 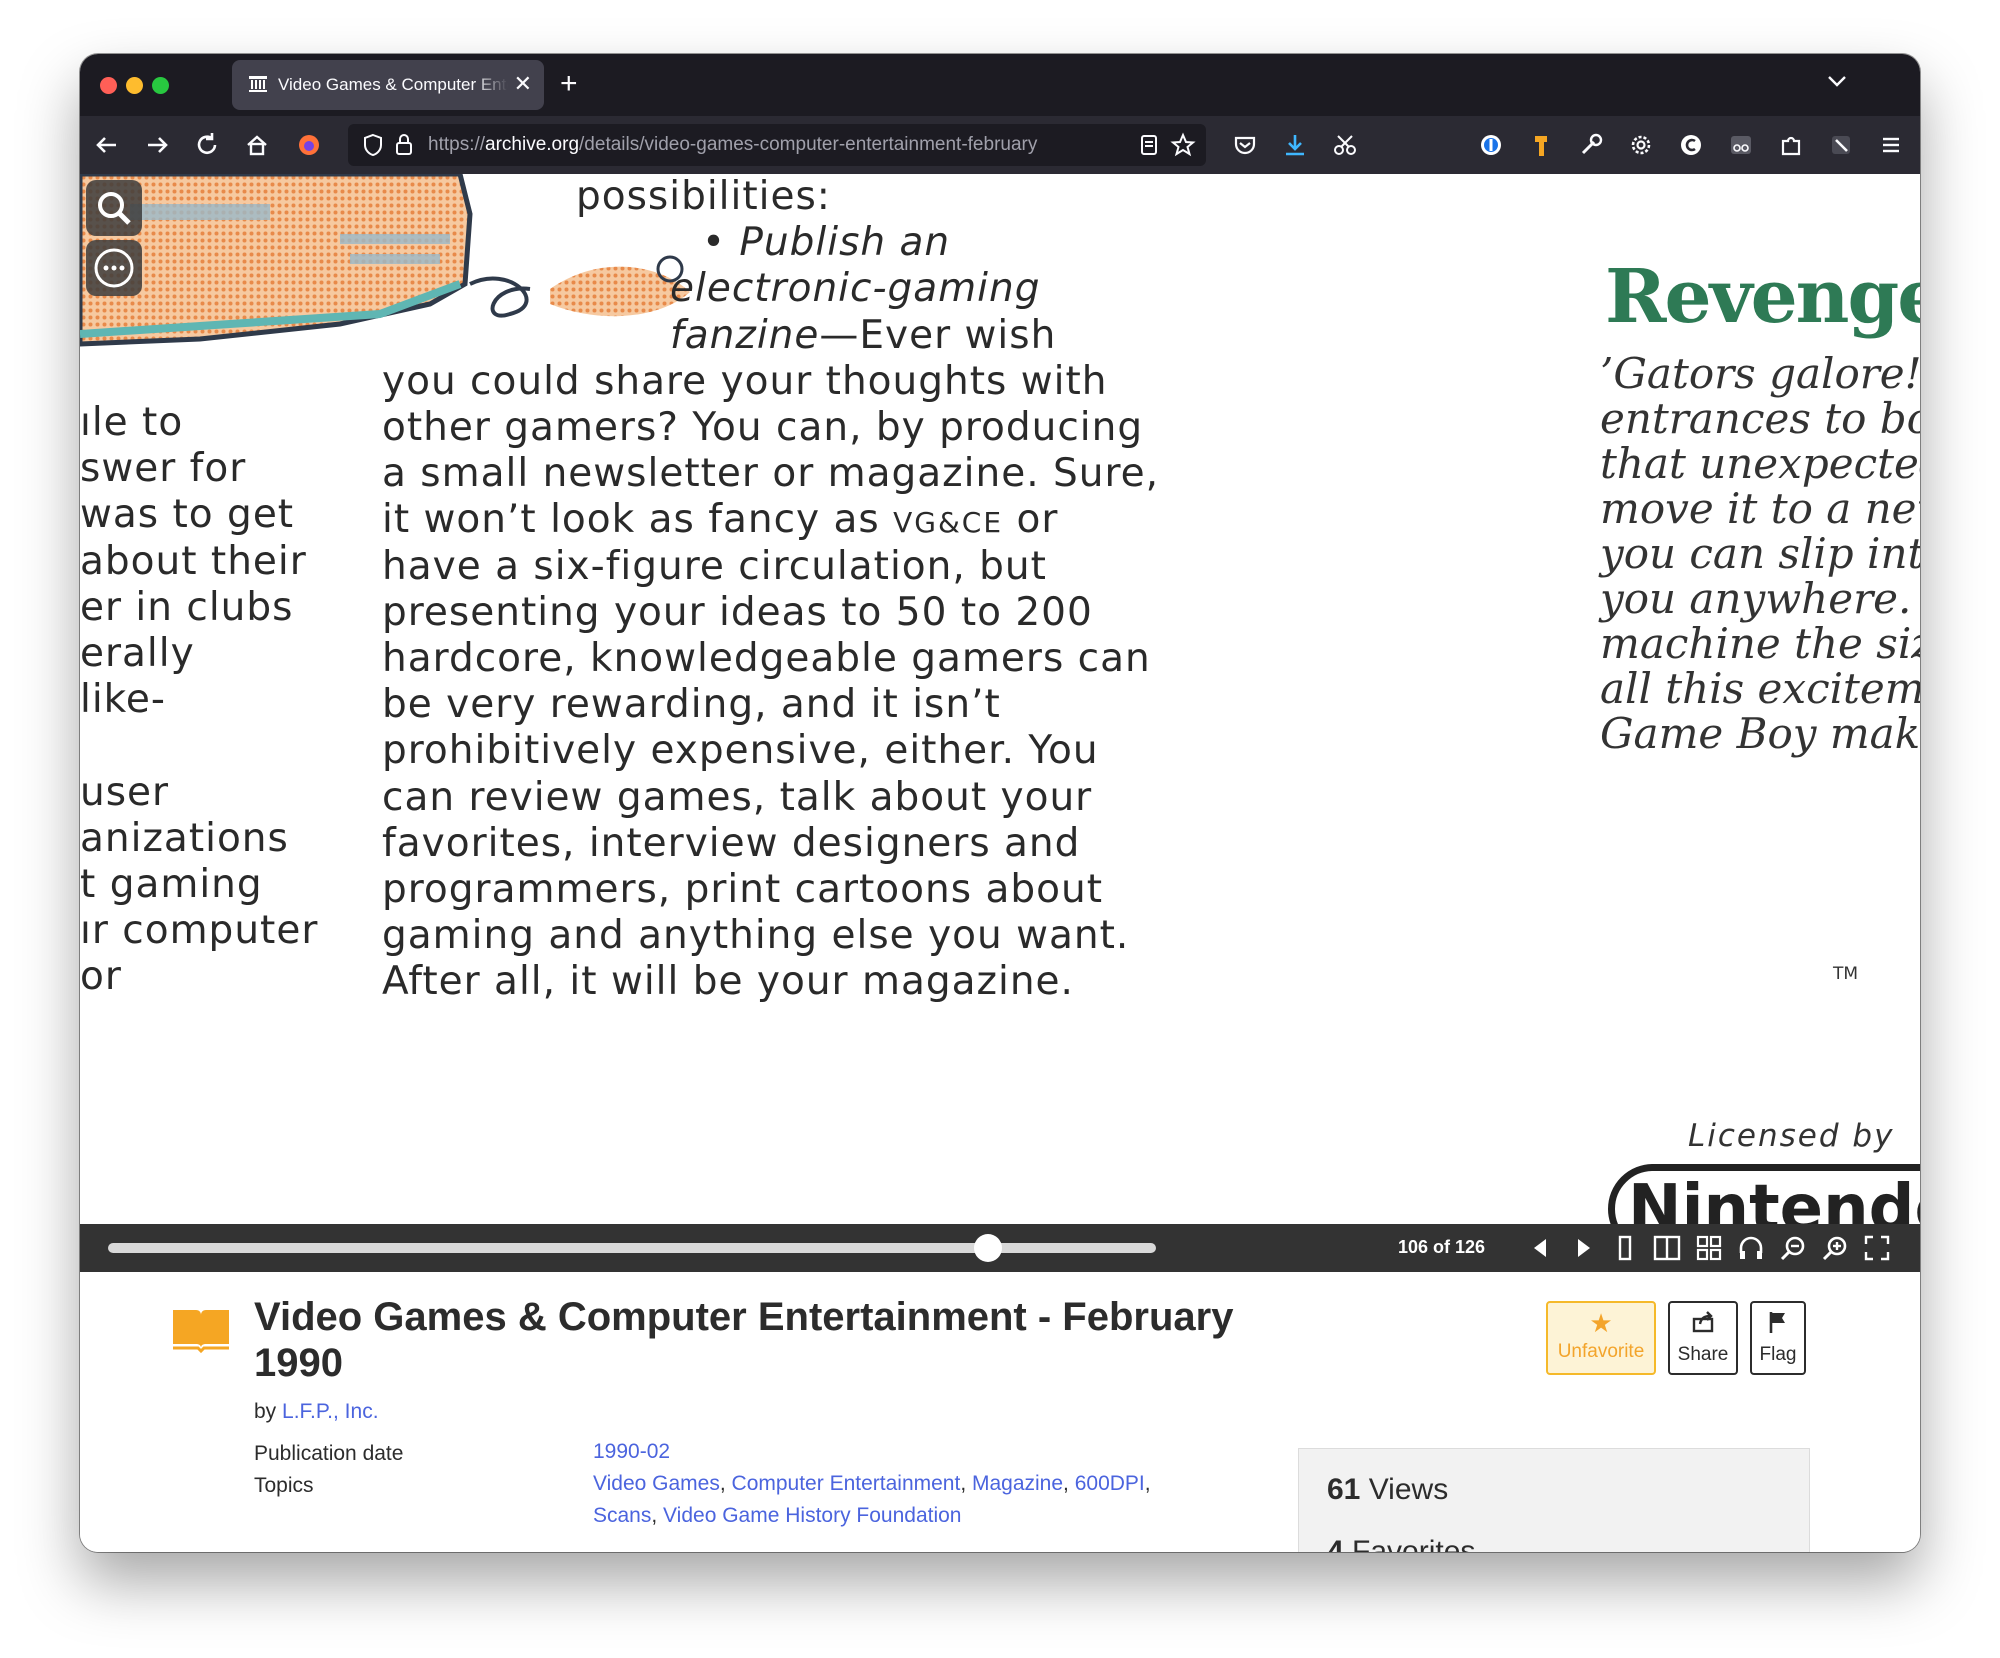 What do you see at coordinates (125, 792) in the screenshot?
I see `magazine-left-text-line: user` at bounding box center [125, 792].